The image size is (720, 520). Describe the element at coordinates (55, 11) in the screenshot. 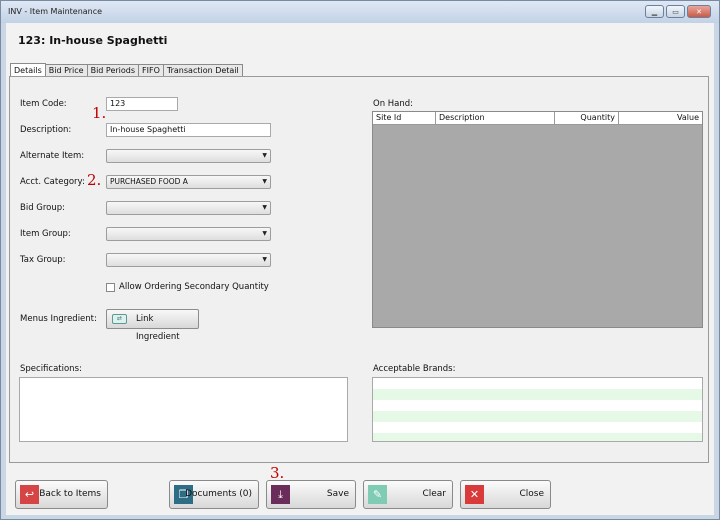

I see `window-title: INV - Item Maintenance` at that location.